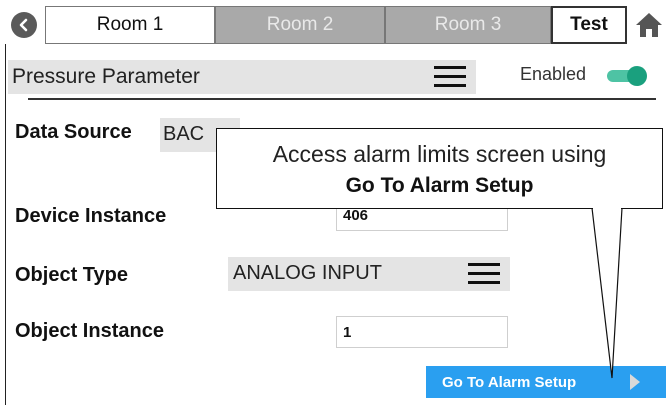 The image size is (672, 405). What do you see at coordinates (439, 154) in the screenshot?
I see `callout-text: Access alarm limits screen using` at bounding box center [439, 154].